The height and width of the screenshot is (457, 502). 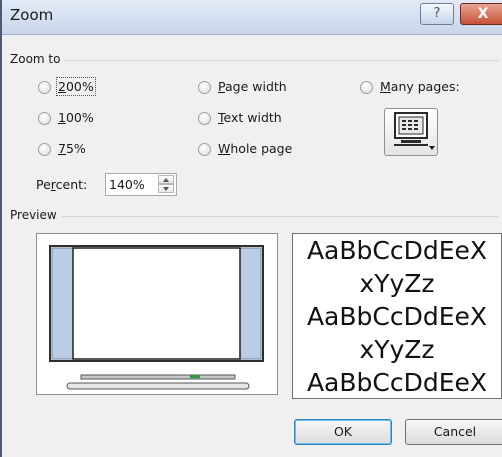 I want to click on percent-spinbox, so click(x=141, y=184).